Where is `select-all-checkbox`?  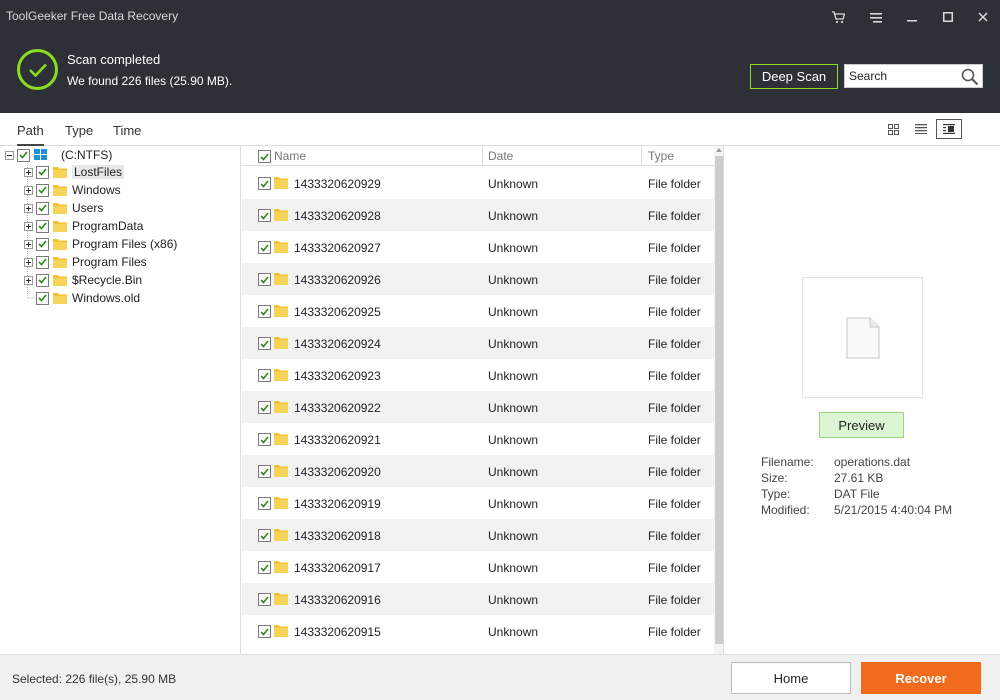
select-all-checkbox is located at coordinates (264, 156).